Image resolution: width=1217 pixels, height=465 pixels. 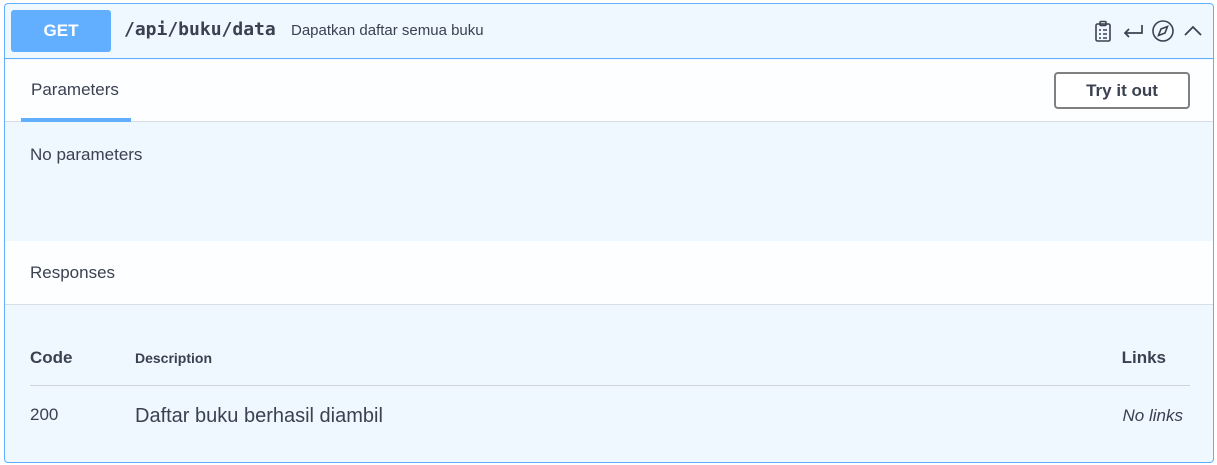 I want to click on column-header-code: Code, so click(x=51, y=357).